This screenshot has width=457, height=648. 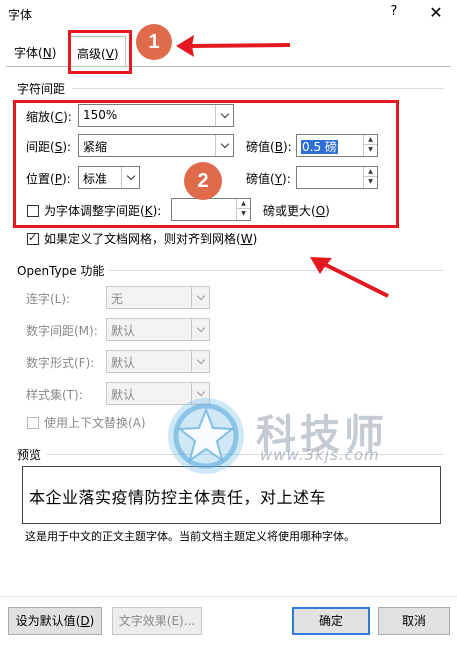 What do you see at coordinates (158, 361) in the screenshot?
I see `number-forms-select: 默认` at bounding box center [158, 361].